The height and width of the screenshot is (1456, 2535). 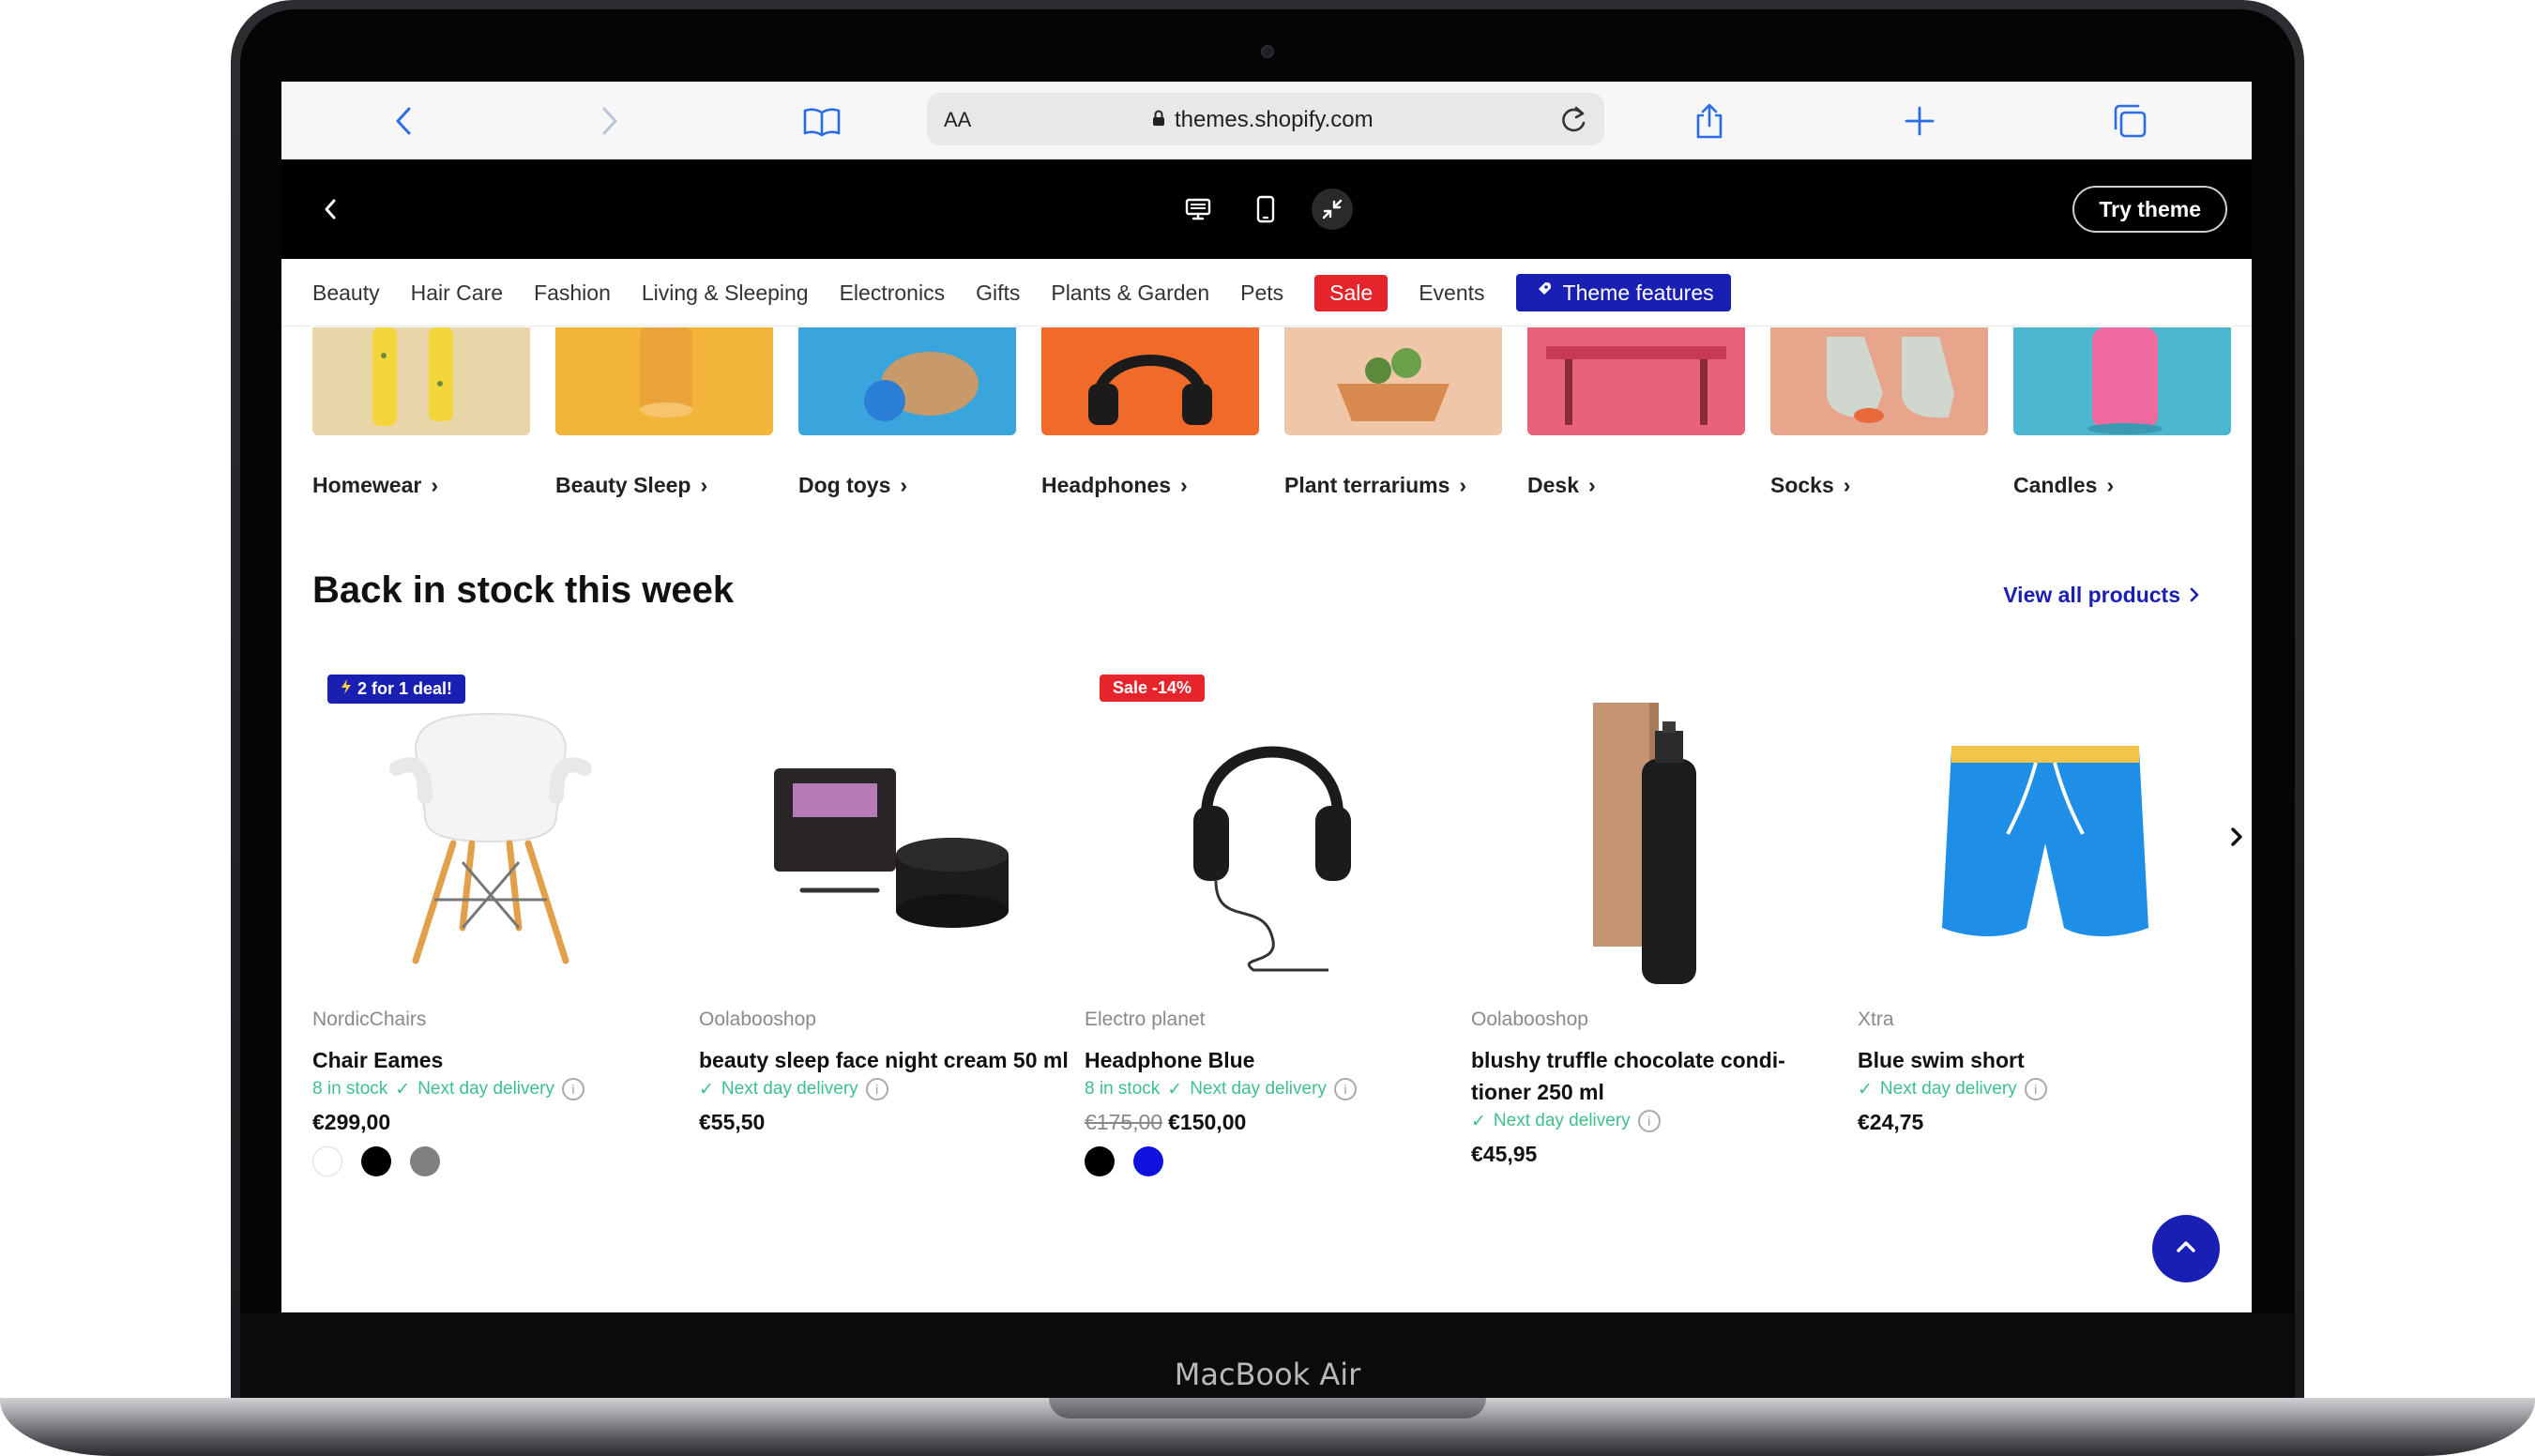 I want to click on section-title: Back in stock this week, so click(x=523, y=590).